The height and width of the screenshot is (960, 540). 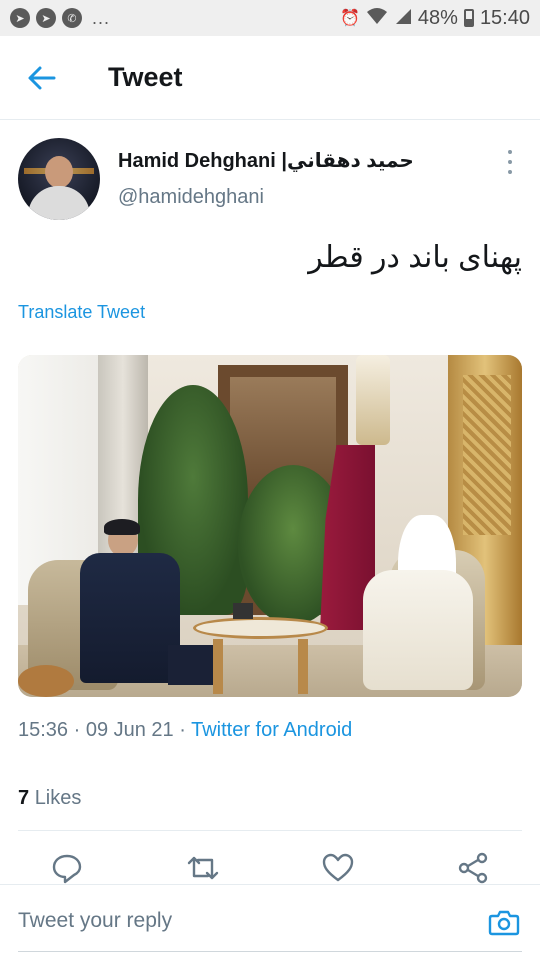 I want to click on avatar, so click(x=59, y=179).